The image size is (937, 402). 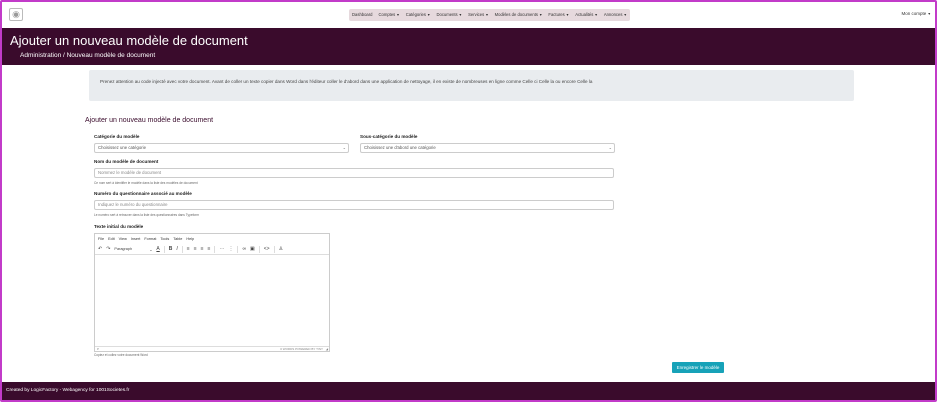 I want to click on initial-text-help: Copiez et collez votre document Word, so click(x=121, y=355).